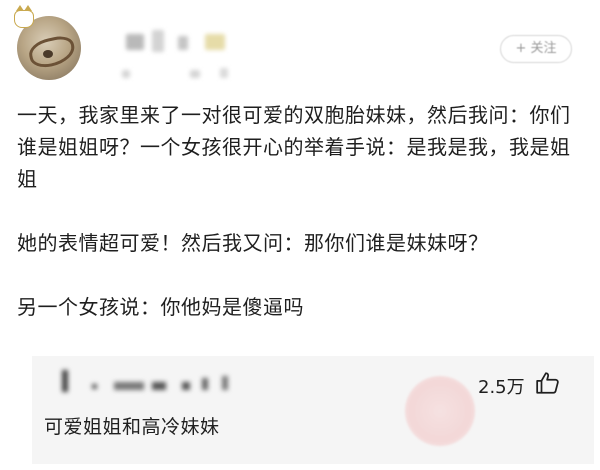 This screenshot has height=470, width=600. I want to click on avatar-dot, so click(48, 54).